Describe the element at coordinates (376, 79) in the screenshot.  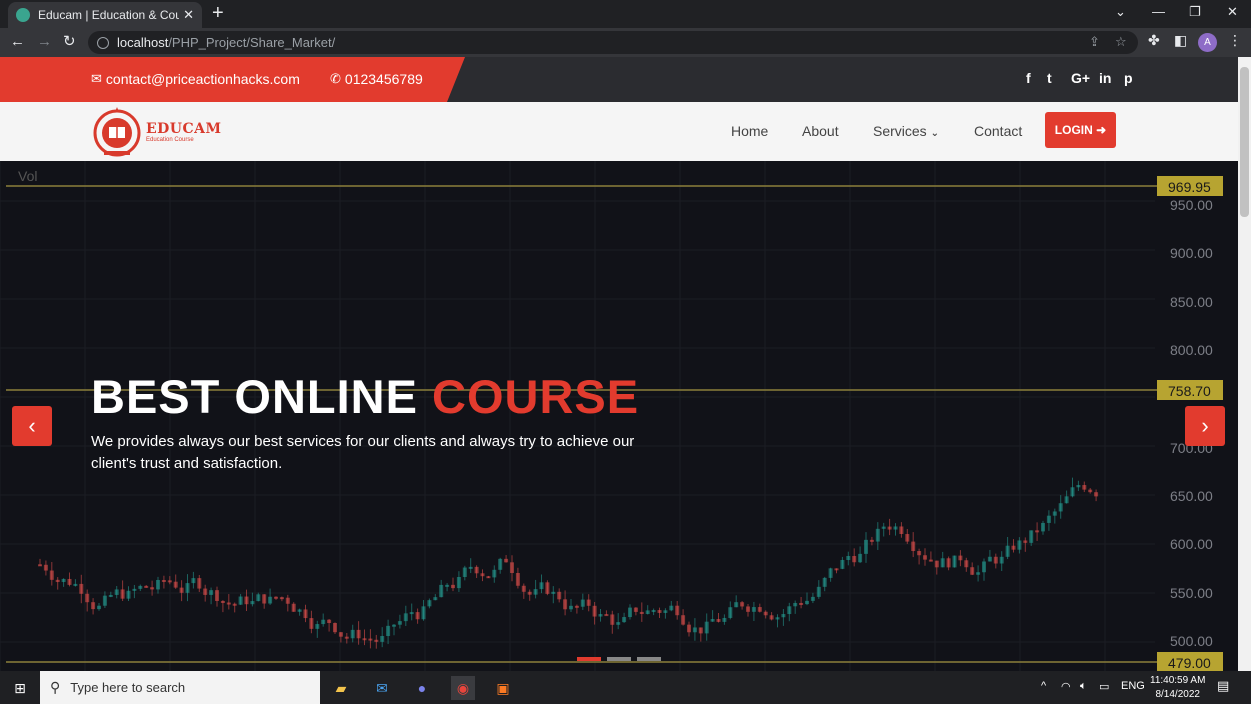
I see `phone-contact: ✆ 0123456789` at that location.